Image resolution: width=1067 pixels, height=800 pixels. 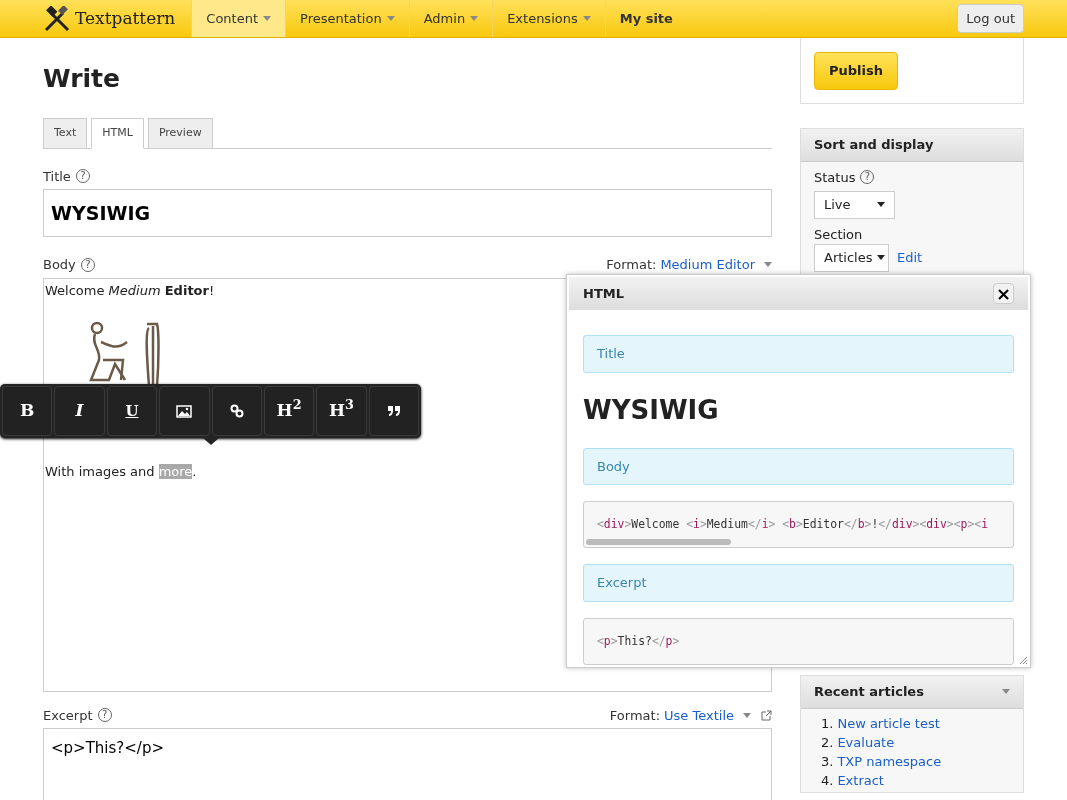 What do you see at coordinates (407, 764) in the screenshot?
I see `excerpt-textarea: <p>This?</p>` at bounding box center [407, 764].